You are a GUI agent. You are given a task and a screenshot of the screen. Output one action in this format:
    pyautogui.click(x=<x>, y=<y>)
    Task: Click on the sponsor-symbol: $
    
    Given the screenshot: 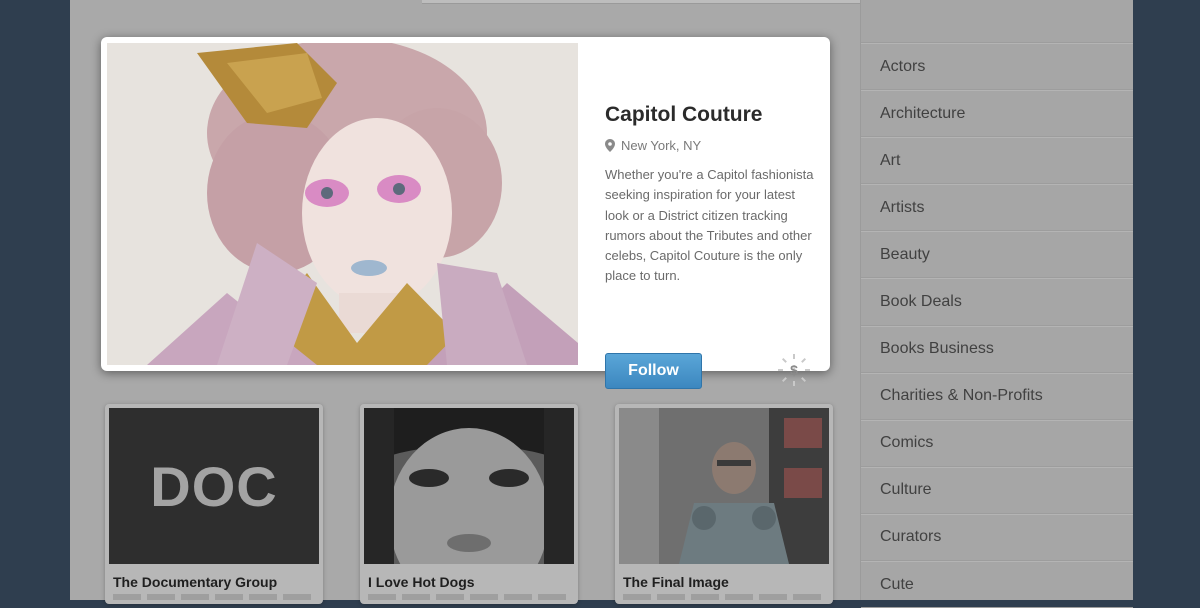 What is the action you would take?
    pyautogui.click(x=794, y=370)
    